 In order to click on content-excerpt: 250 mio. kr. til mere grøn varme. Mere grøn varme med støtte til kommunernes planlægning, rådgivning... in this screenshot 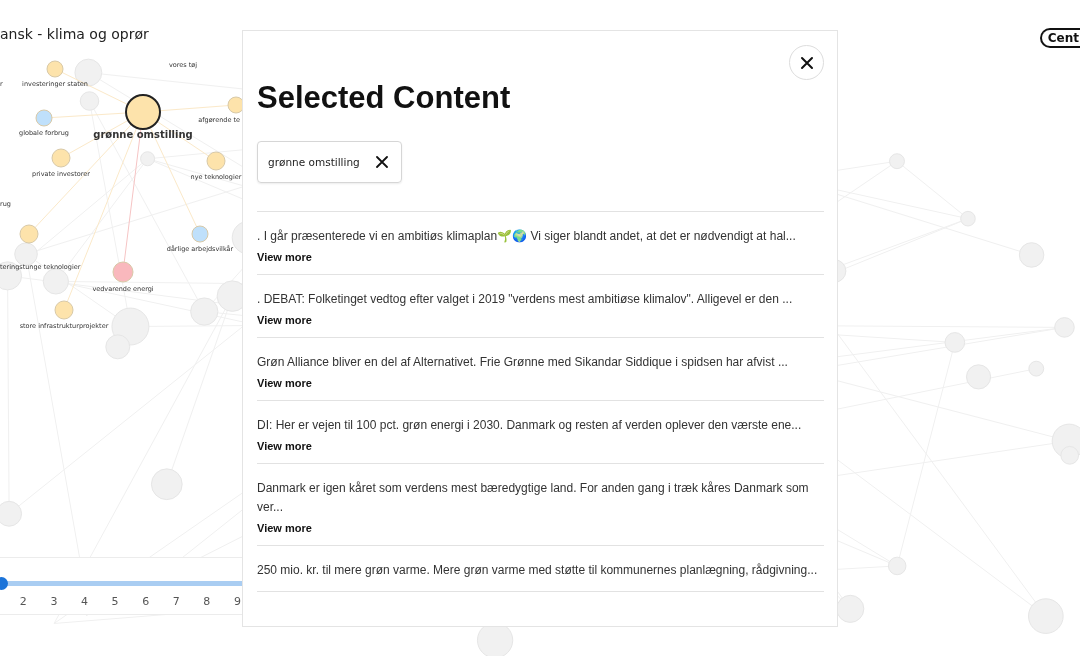, I will do `click(537, 570)`.